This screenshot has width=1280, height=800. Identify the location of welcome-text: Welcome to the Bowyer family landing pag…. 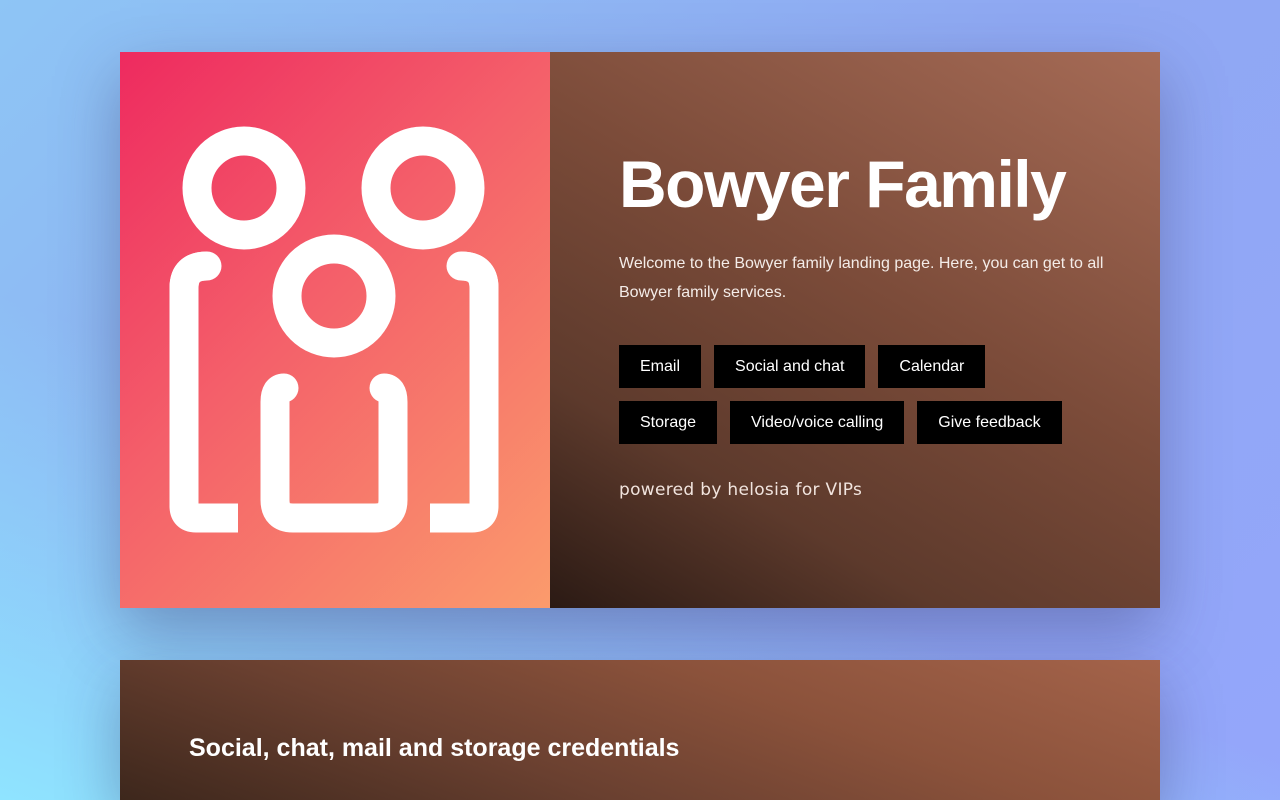
(861, 278).